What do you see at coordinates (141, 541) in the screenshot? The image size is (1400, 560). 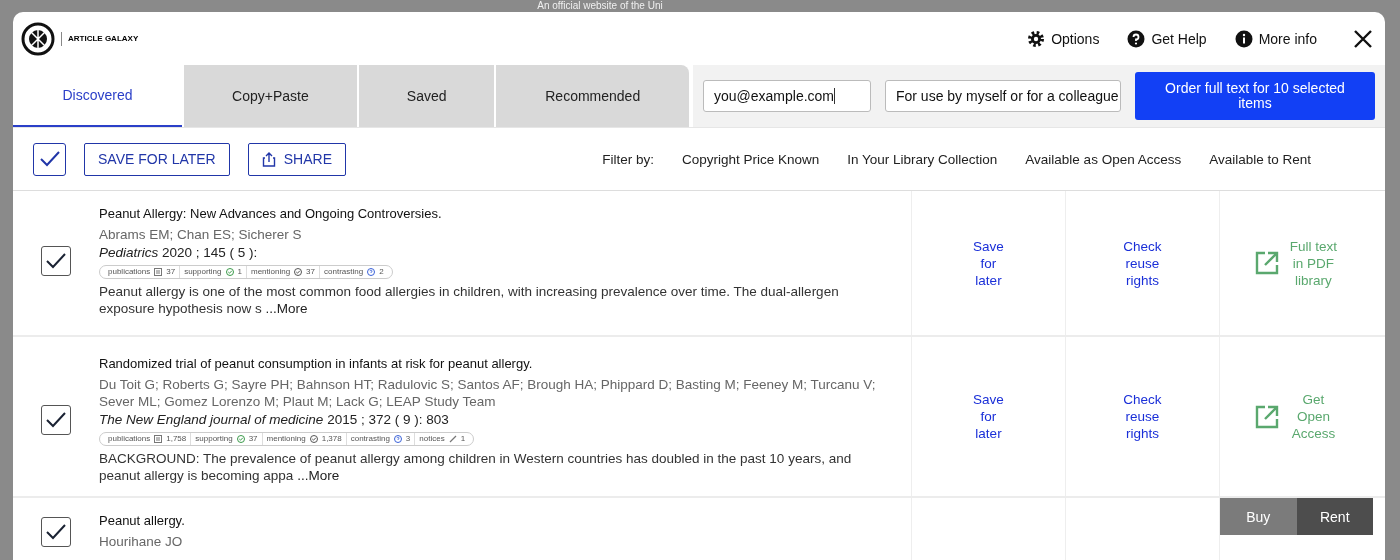 I see `article-authors: Hourihane JO` at bounding box center [141, 541].